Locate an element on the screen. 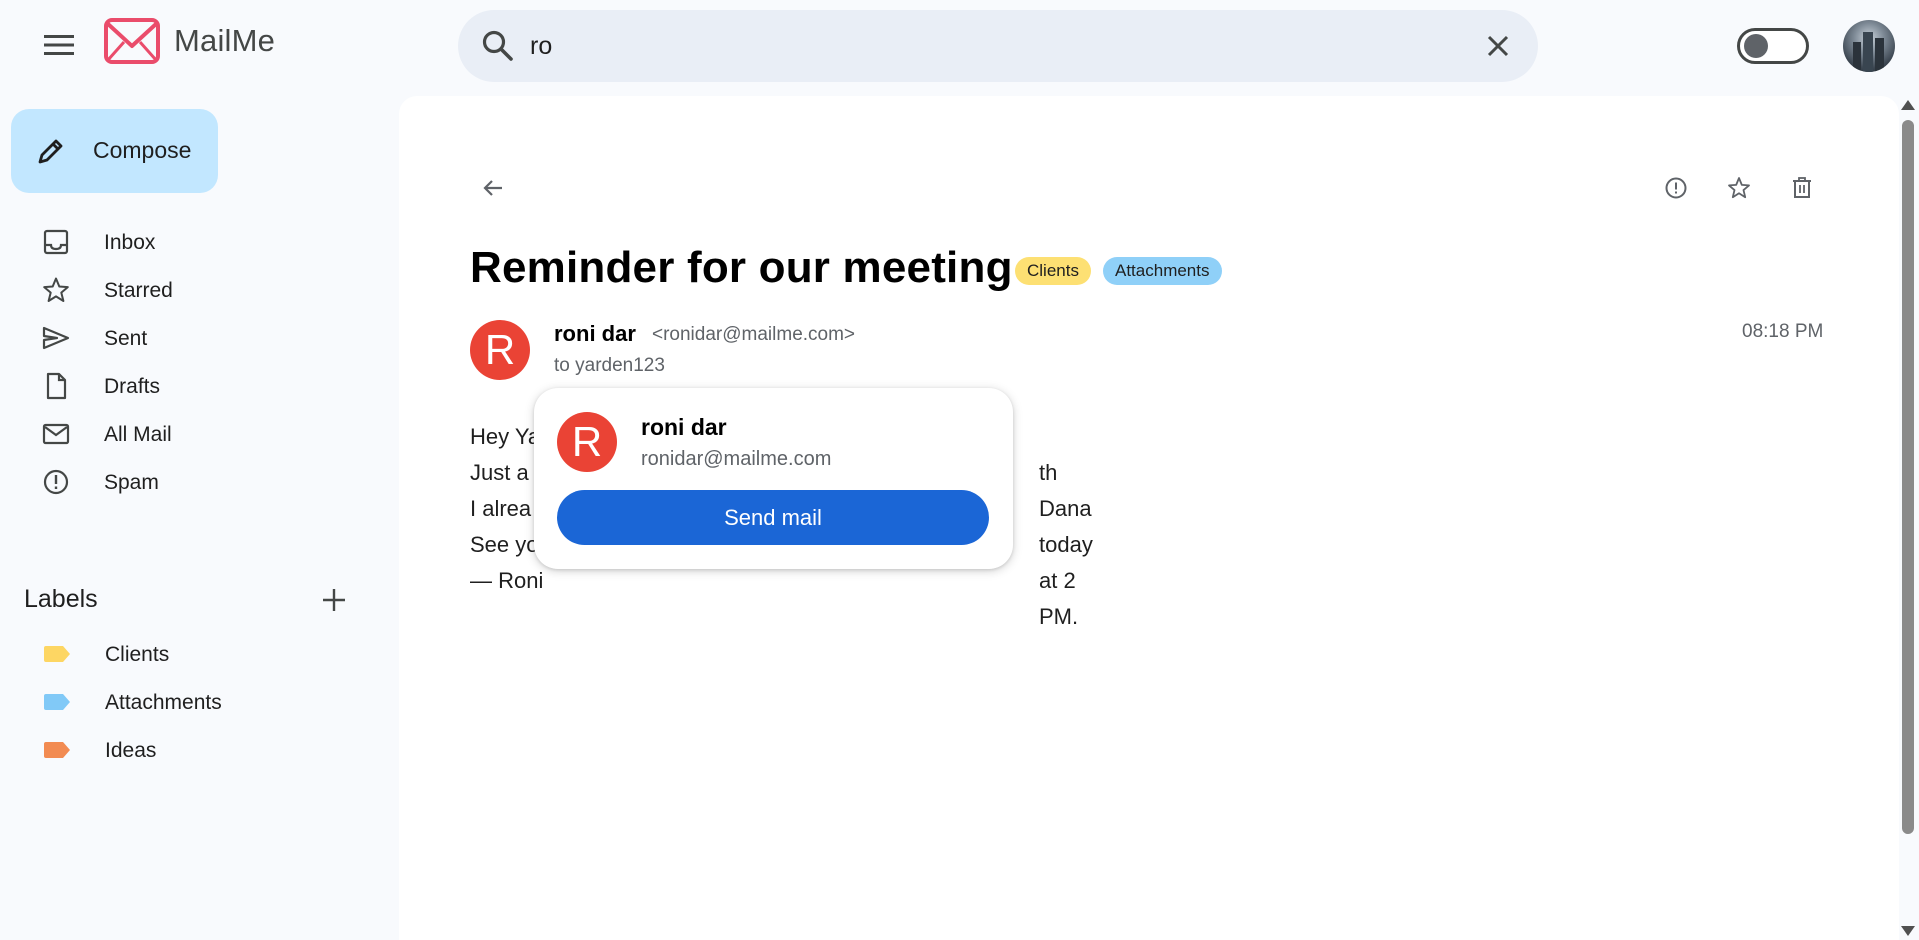 The image size is (1919, 940). envelope-logo-icon is located at coordinates (132, 41).